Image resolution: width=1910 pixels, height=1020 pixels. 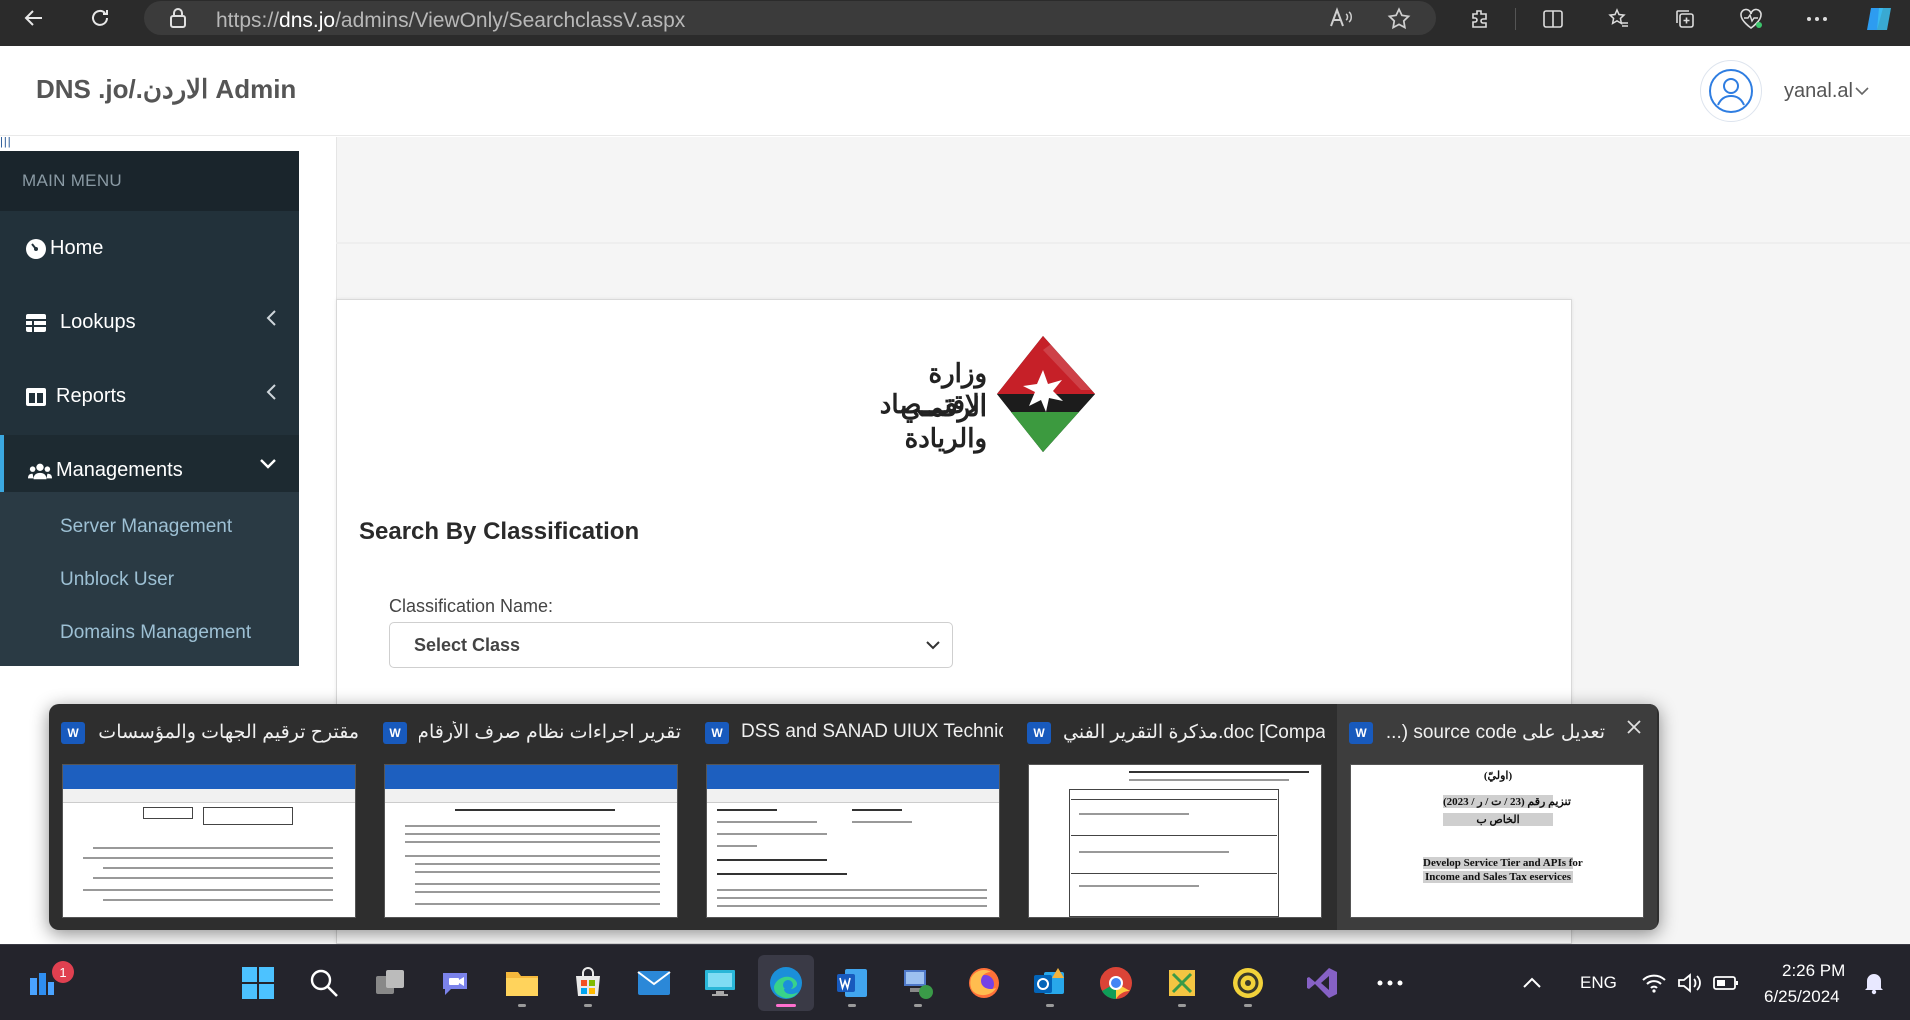 I want to click on word-app, so click(x=852, y=983).